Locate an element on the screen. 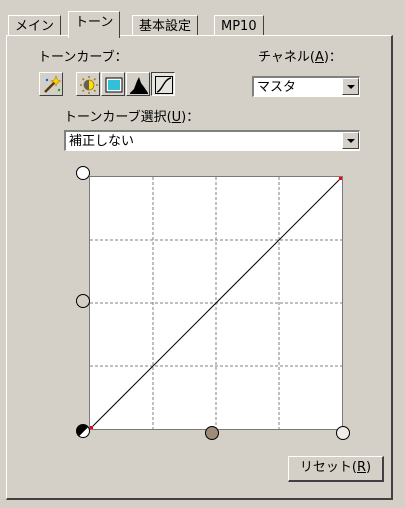 The height and width of the screenshot is (508, 405). curve-icon is located at coordinates (164, 85).